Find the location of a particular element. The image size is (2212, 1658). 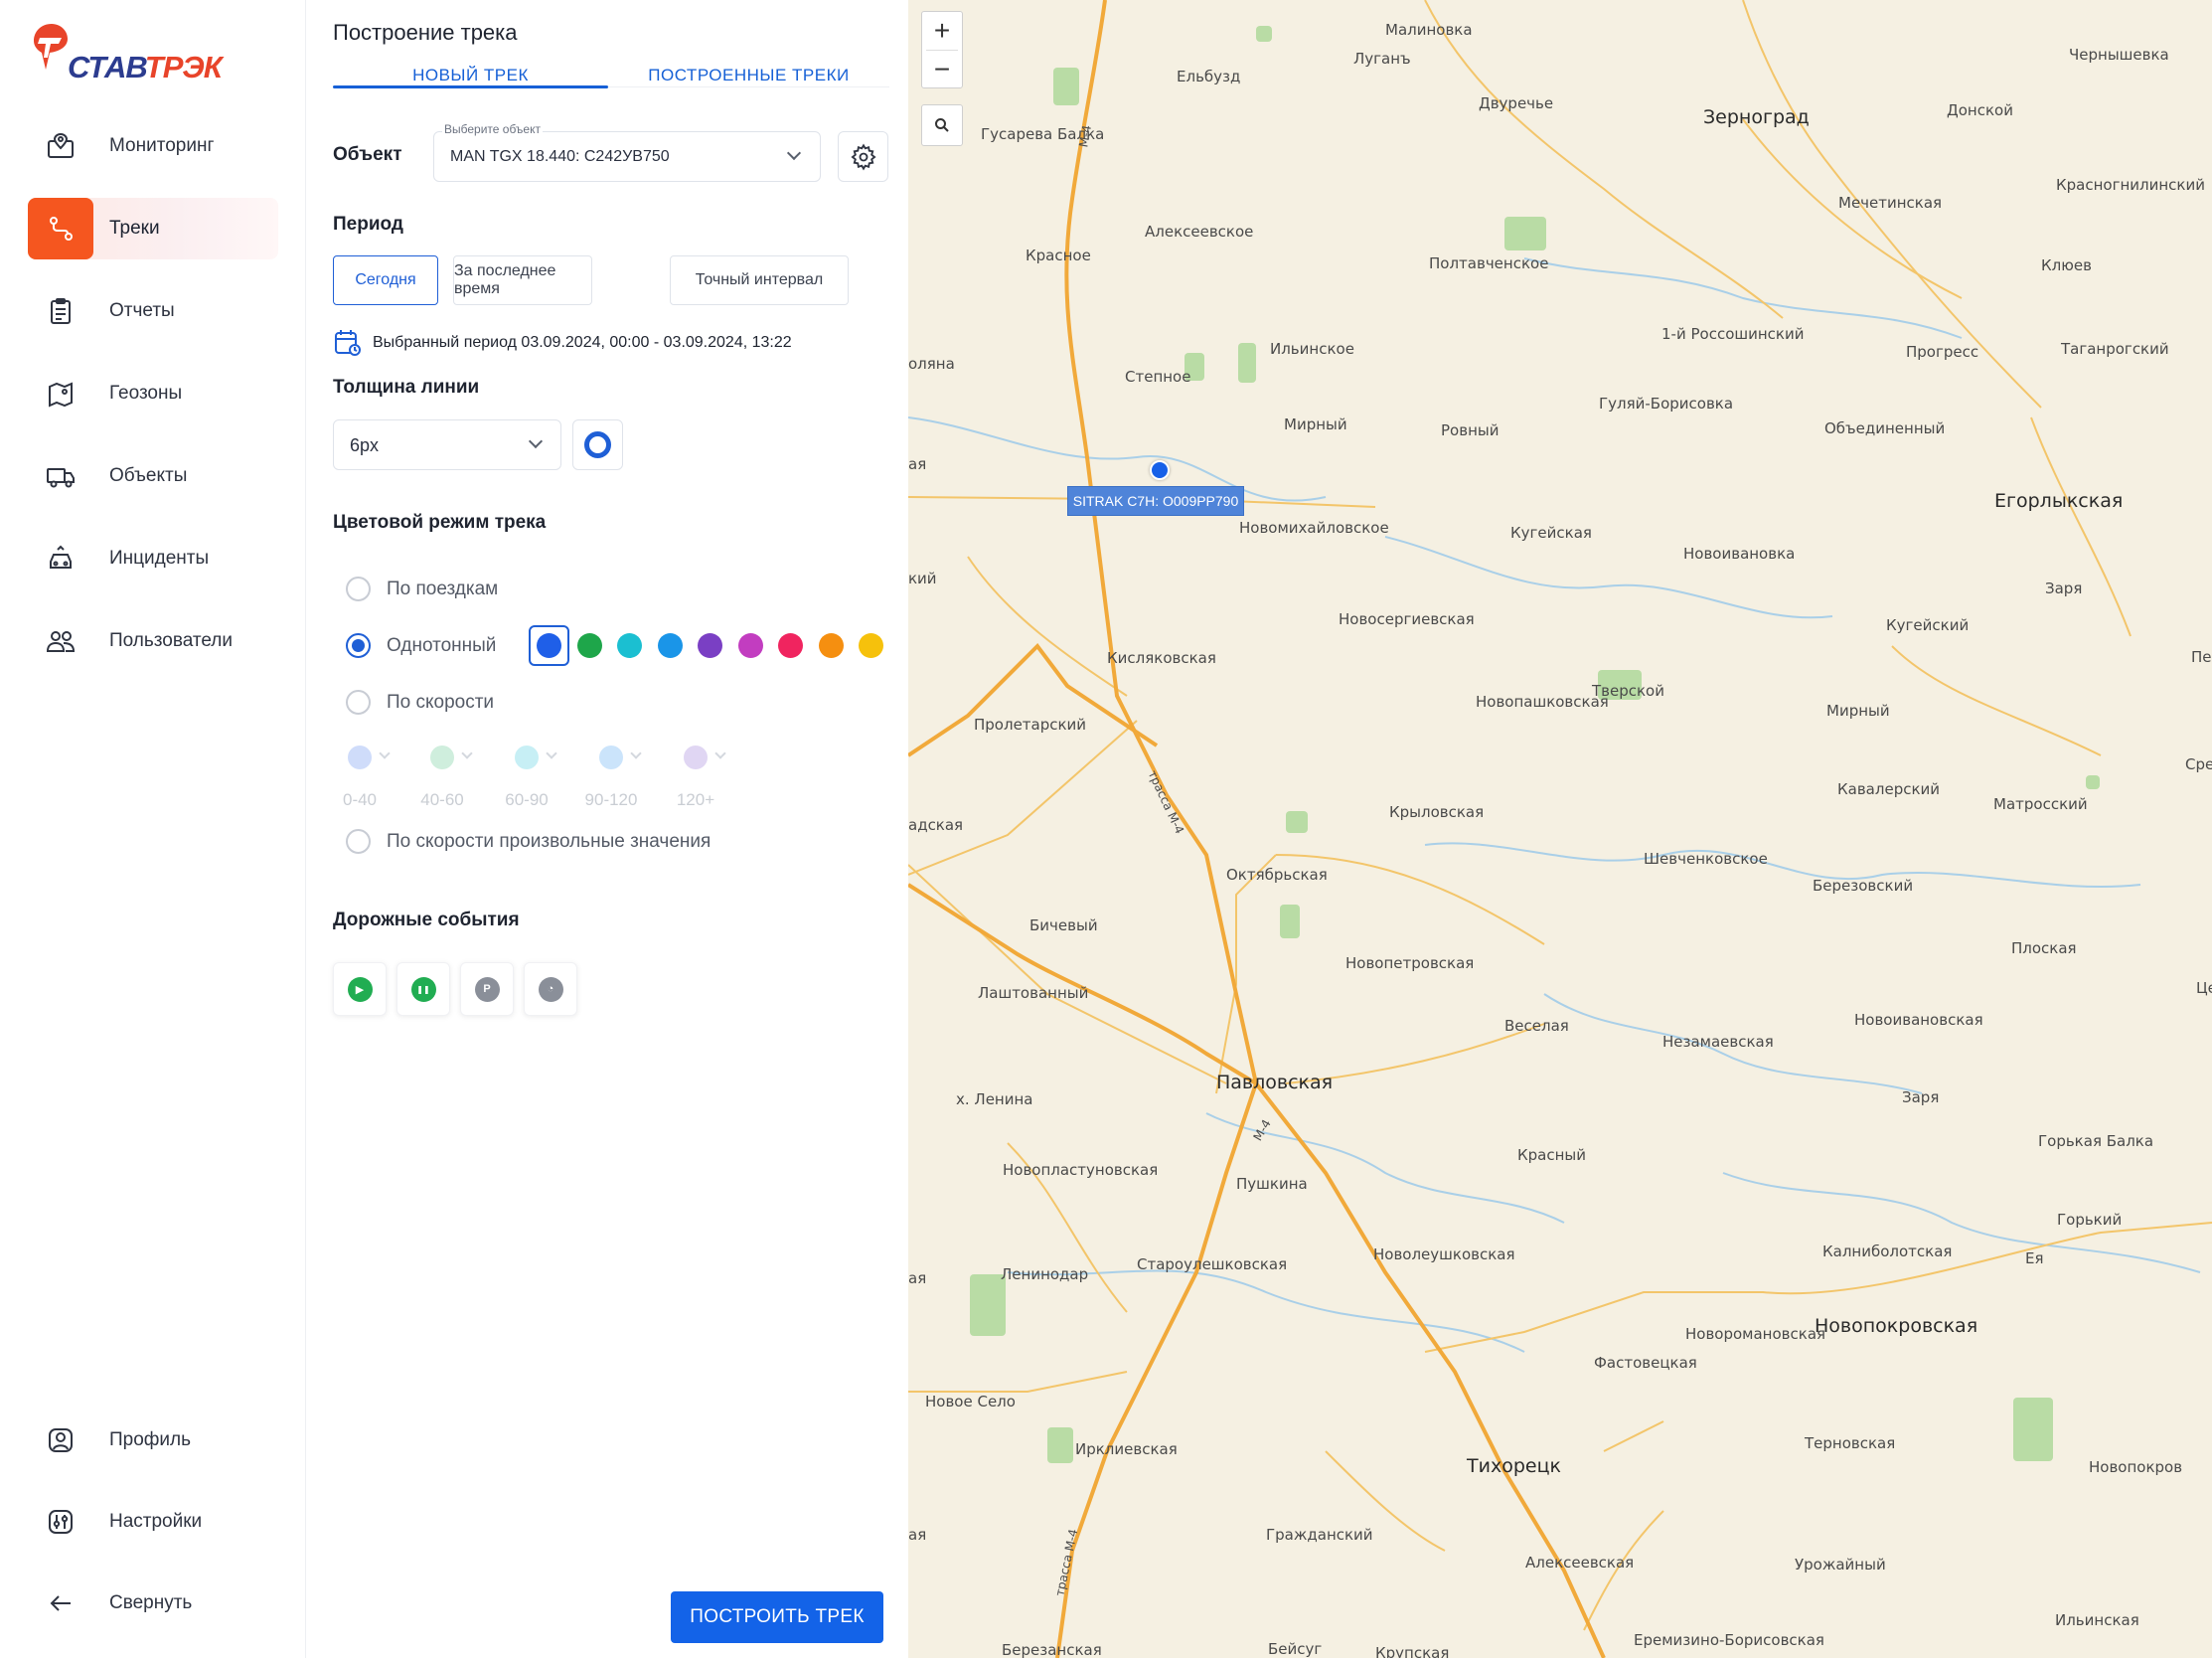

color-mode-speed-option: По скорости is located at coordinates (420, 703).